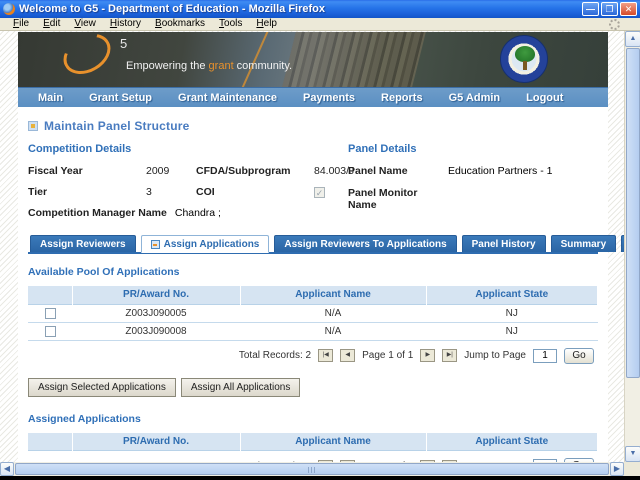 The width and height of the screenshot is (640, 480). What do you see at coordinates (348, 355) in the screenshot?
I see `prev-page-button: ◀` at bounding box center [348, 355].